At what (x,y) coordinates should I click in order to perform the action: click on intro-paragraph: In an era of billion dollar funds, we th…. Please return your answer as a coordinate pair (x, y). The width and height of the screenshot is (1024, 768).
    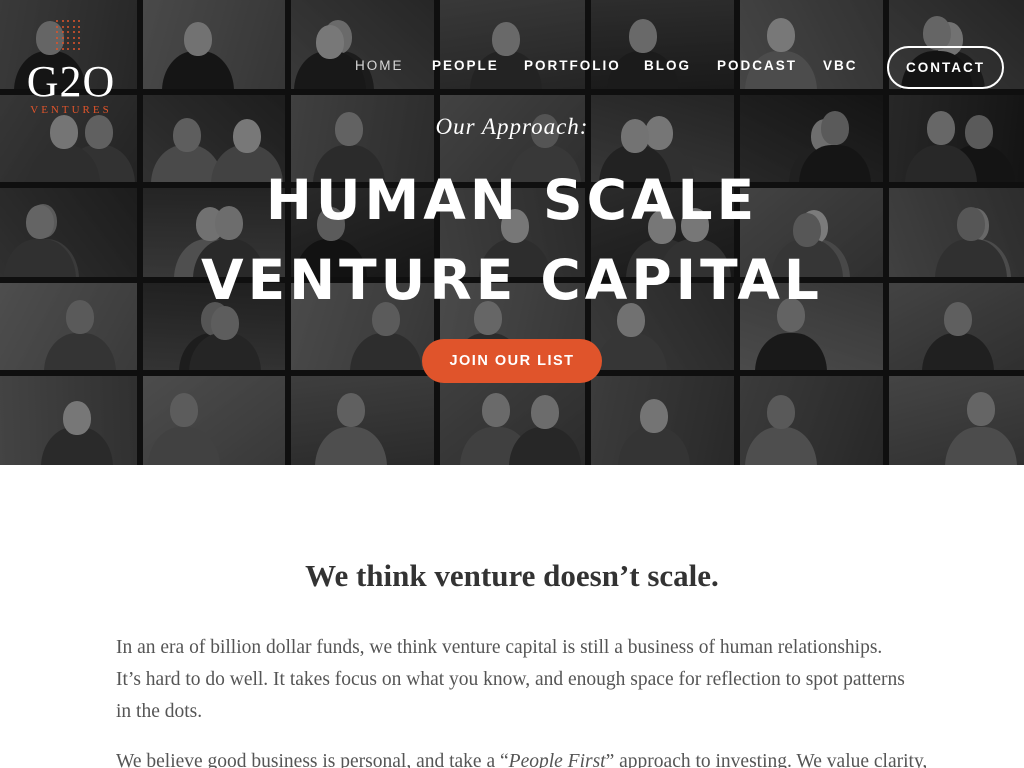
    Looking at the image, I should click on (510, 679).